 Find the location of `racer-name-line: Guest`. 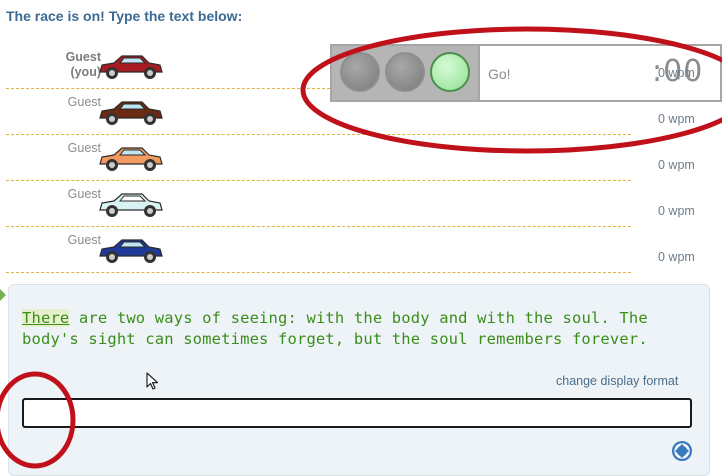

racer-name-line: Guest is located at coordinates (83, 57).